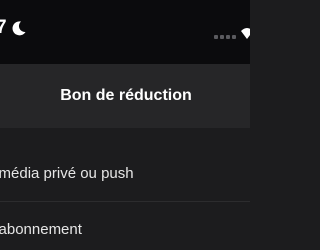 The height and width of the screenshot is (250, 320). Describe the element at coordinates (3, 27) in the screenshot. I see `status-time: 7` at that location.